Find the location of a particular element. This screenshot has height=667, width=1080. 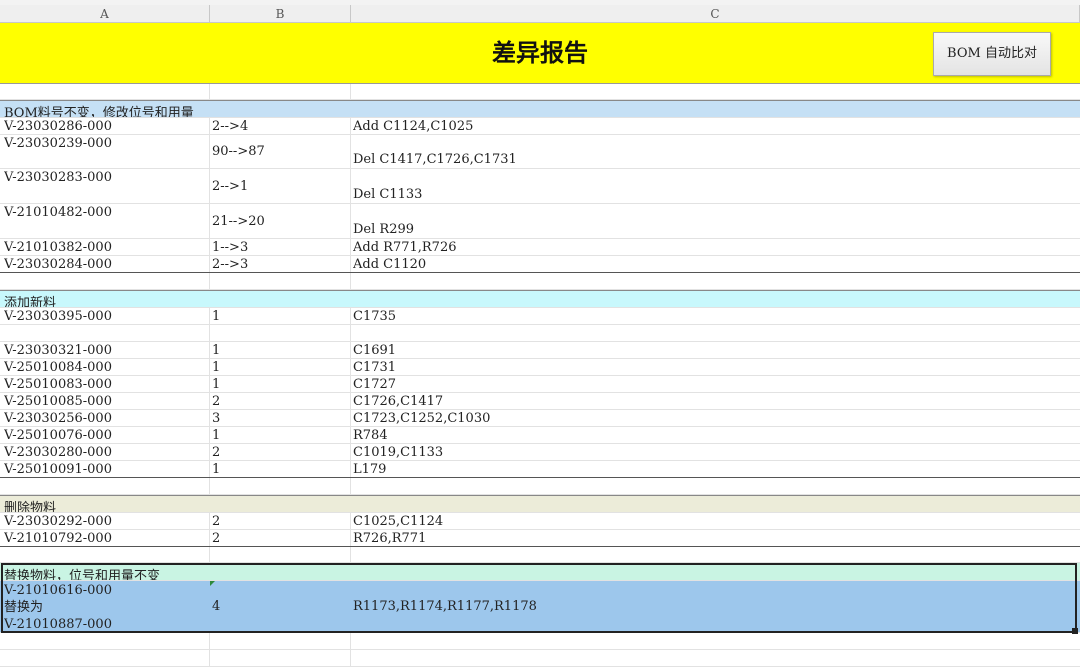

part-number: V-23030286-000 is located at coordinates (58, 126).